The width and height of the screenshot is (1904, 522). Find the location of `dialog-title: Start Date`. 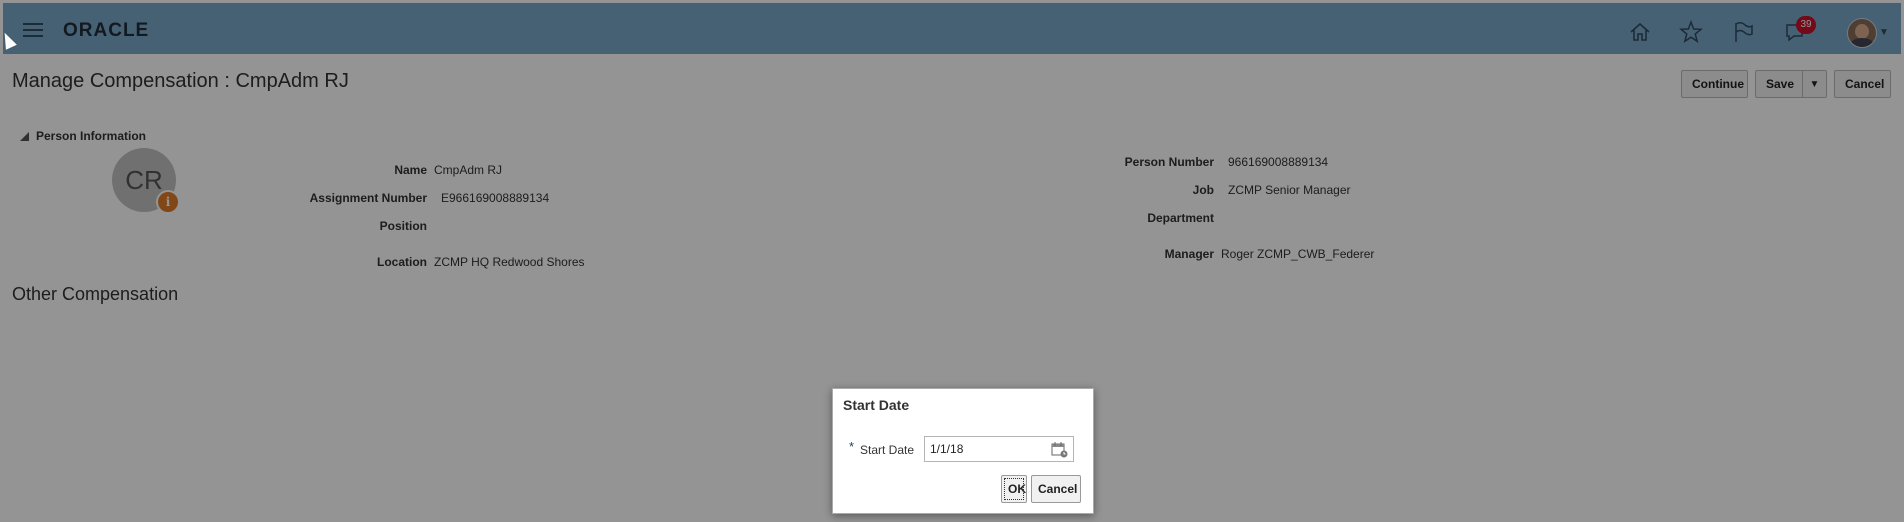

dialog-title: Start Date is located at coordinates (876, 405).